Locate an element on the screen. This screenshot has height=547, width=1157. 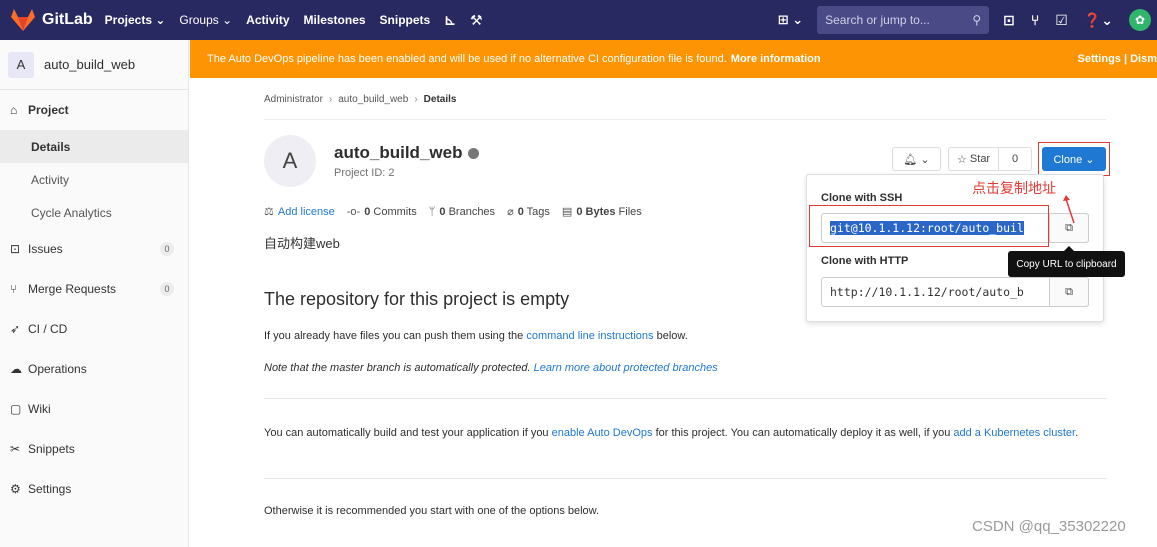
clipboard-icon: ⧉ is located at coordinates (1069, 291).